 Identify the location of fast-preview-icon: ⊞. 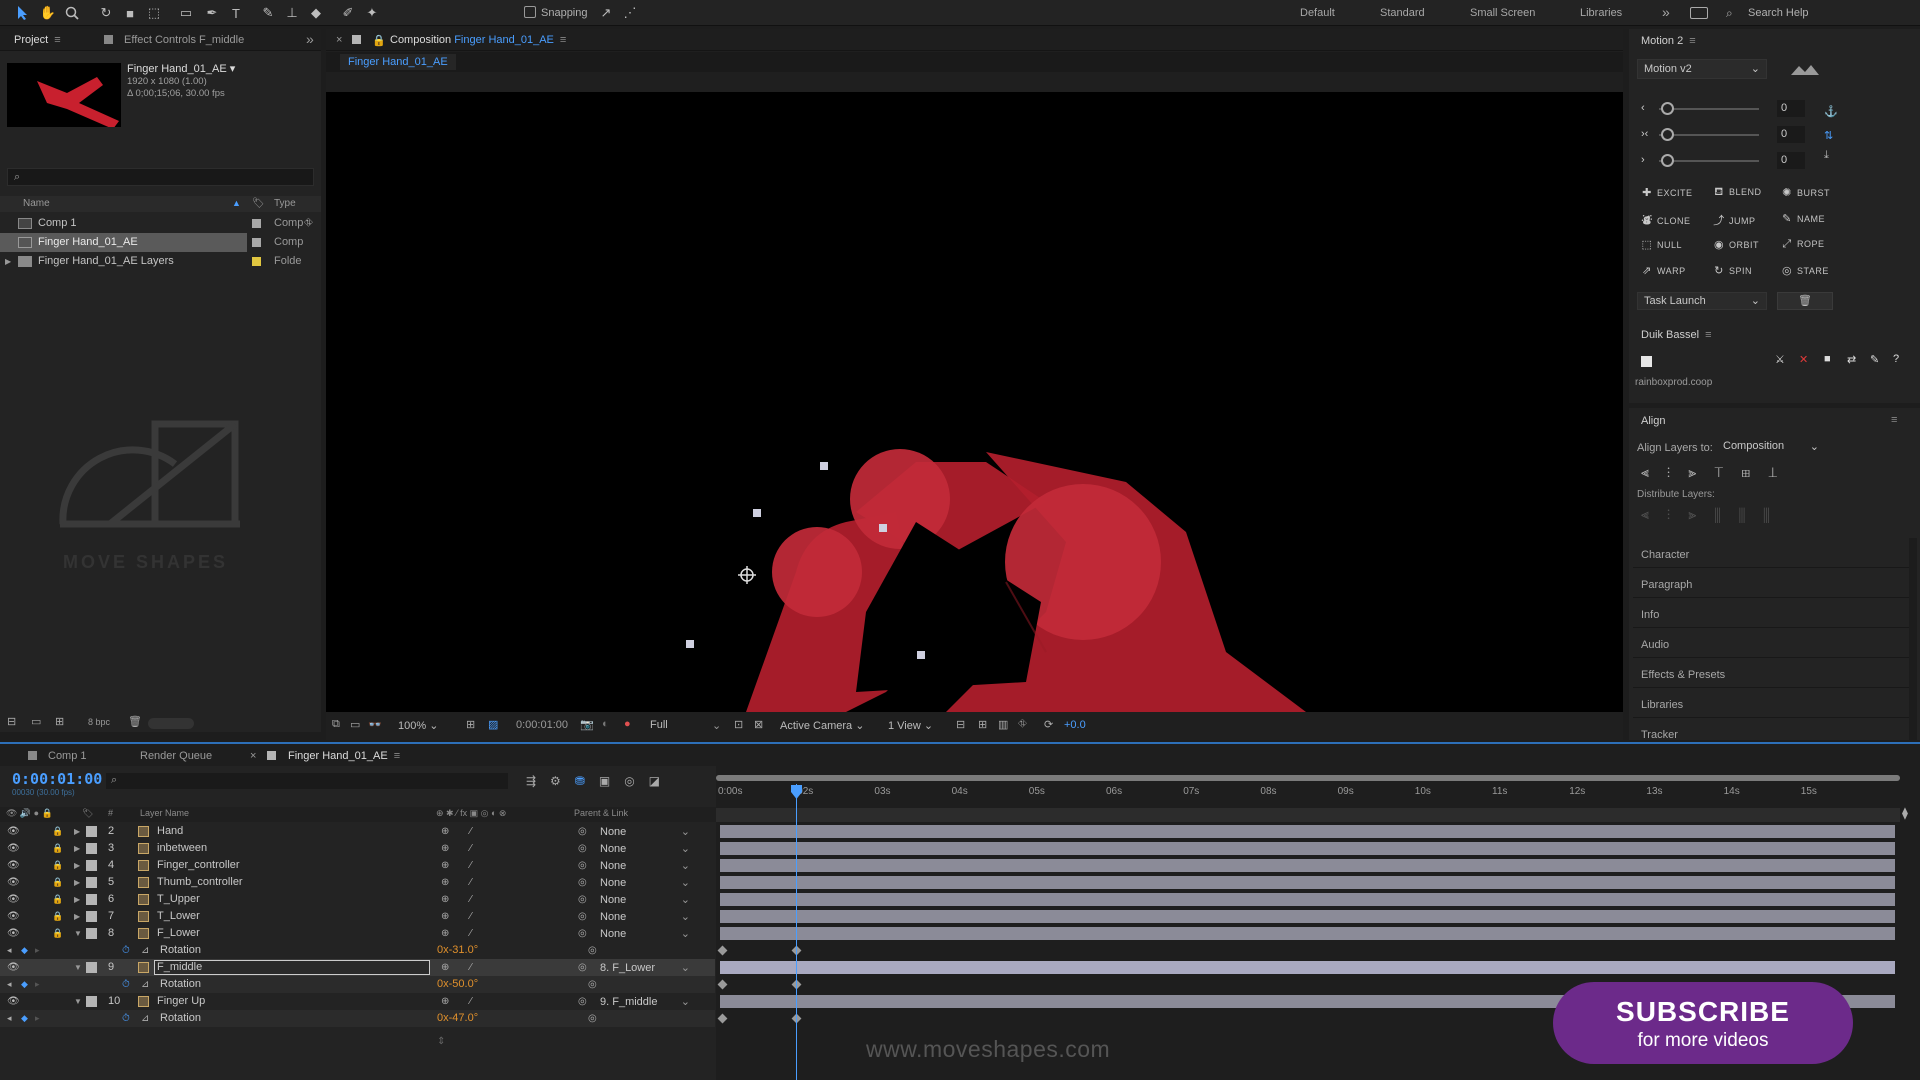
(982, 724).